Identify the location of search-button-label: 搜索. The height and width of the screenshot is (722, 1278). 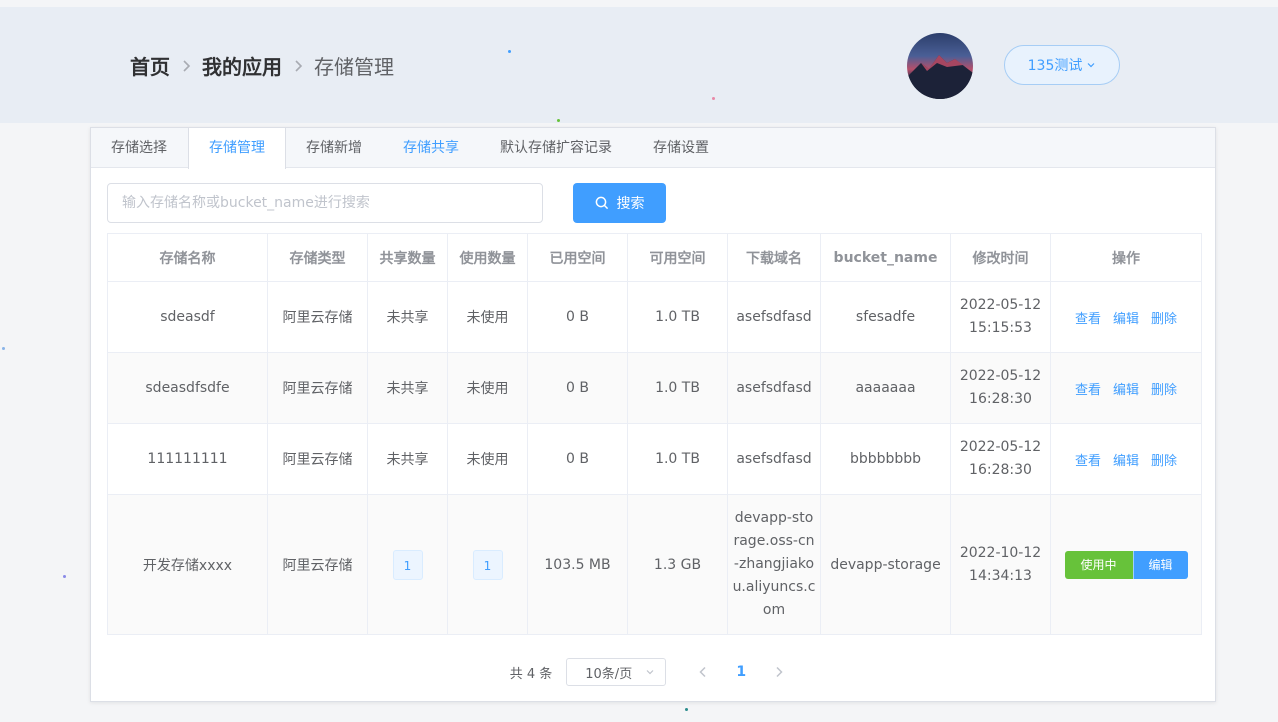
(630, 203).